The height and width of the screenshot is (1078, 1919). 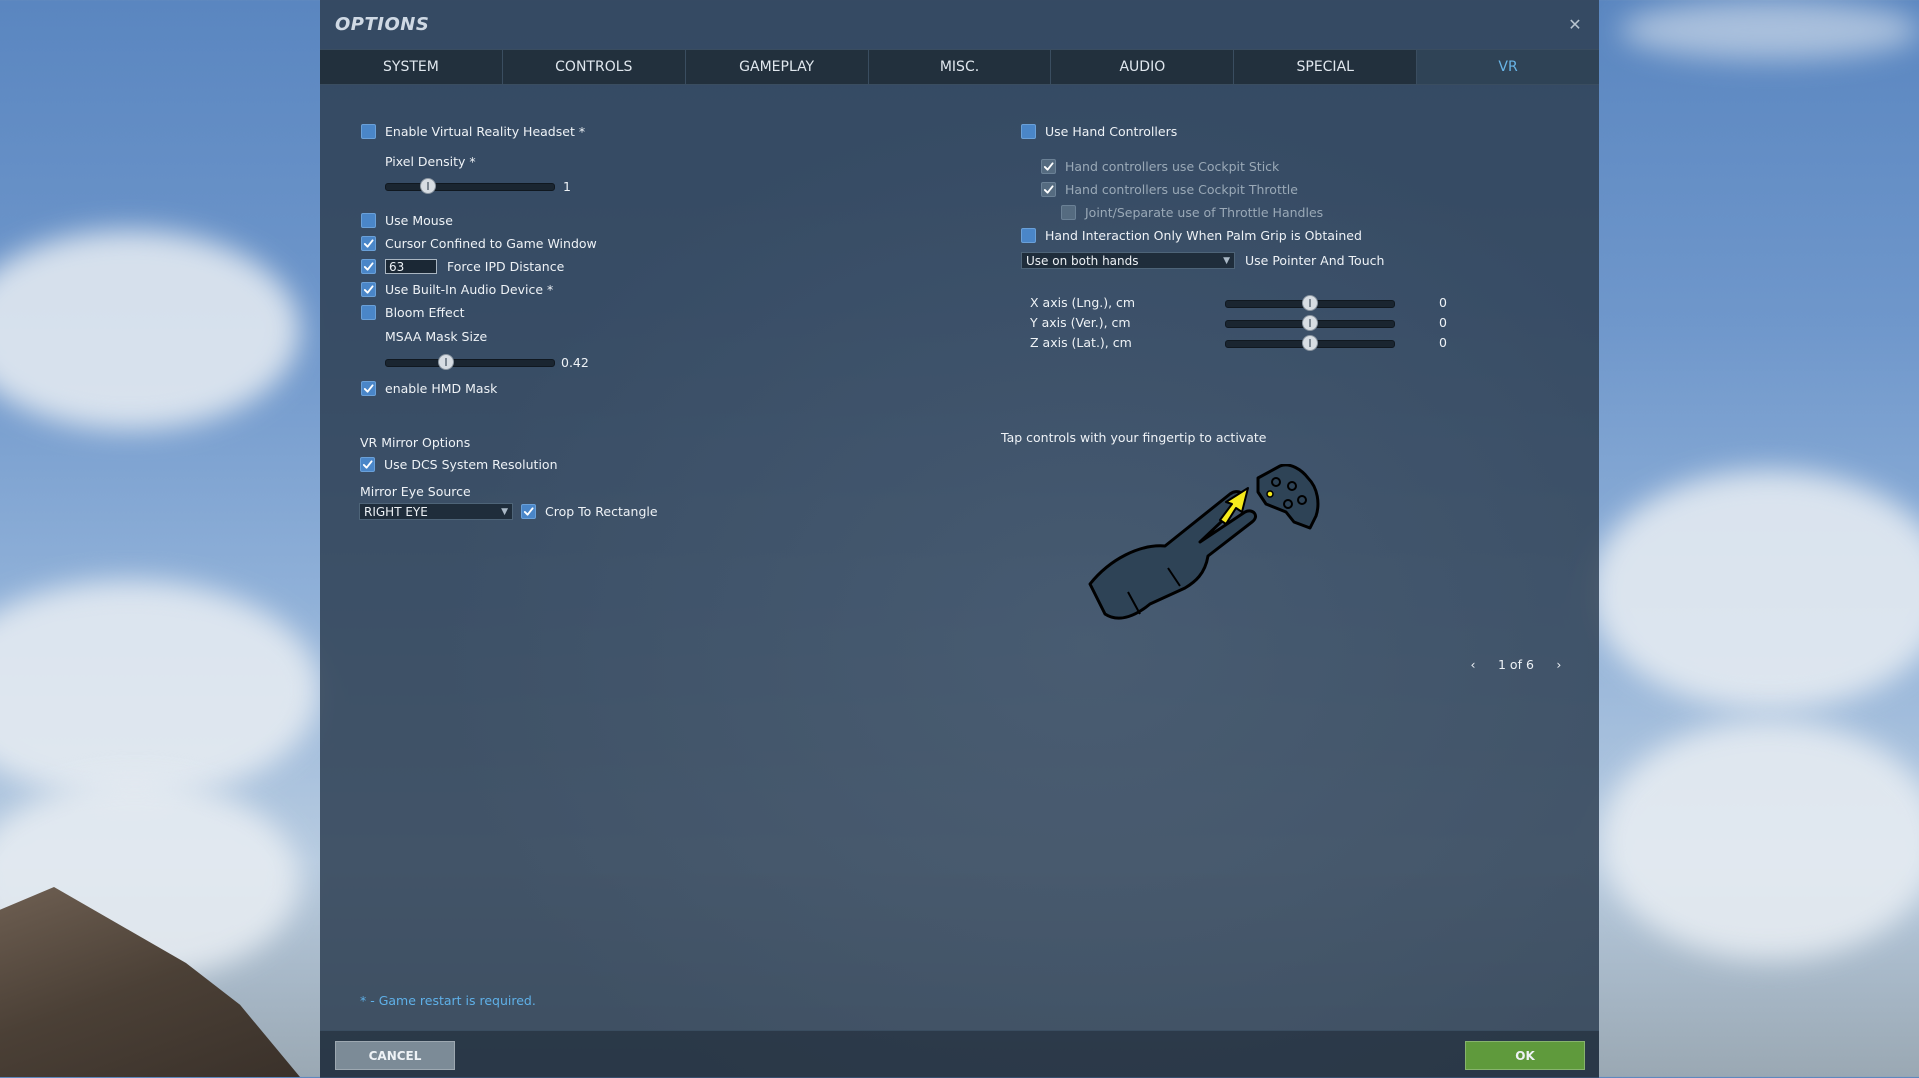 What do you see at coordinates (436, 511) in the screenshot?
I see `mirror-eye-select: RIGHT EYE ▼` at bounding box center [436, 511].